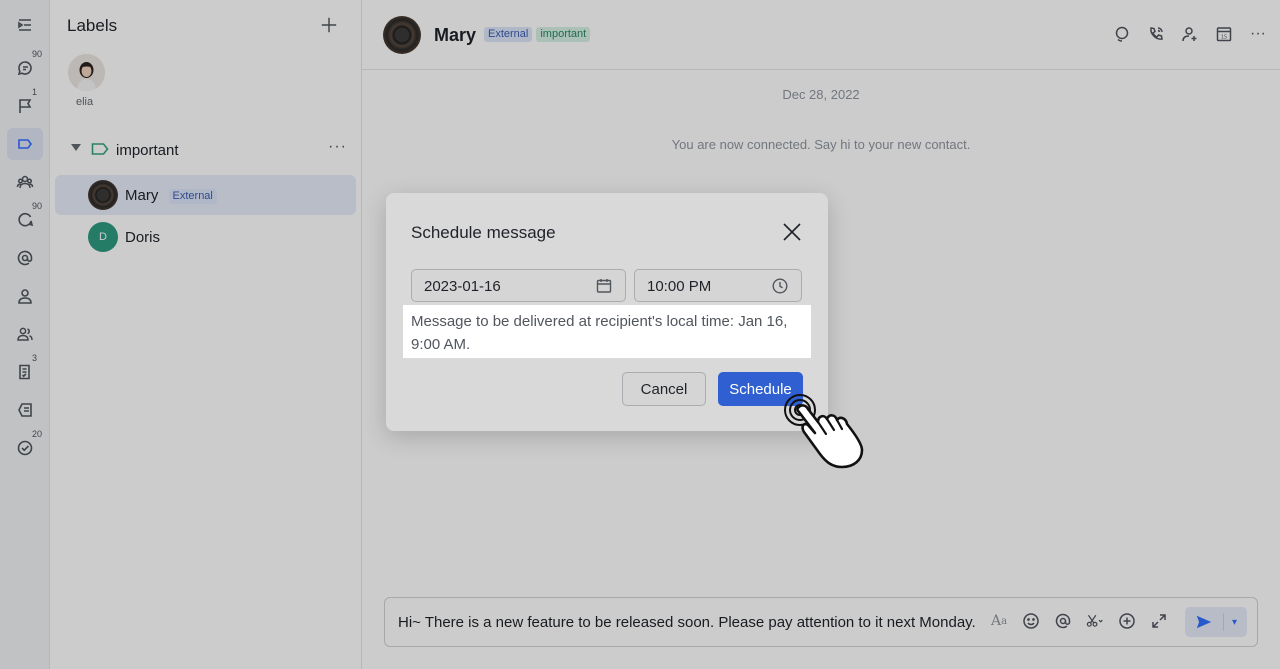 The image size is (1280, 669). What do you see at coordinates (827, 431) in the screenshot?
I see `hand-pointer-cursor` at bounding box center [827, 431].